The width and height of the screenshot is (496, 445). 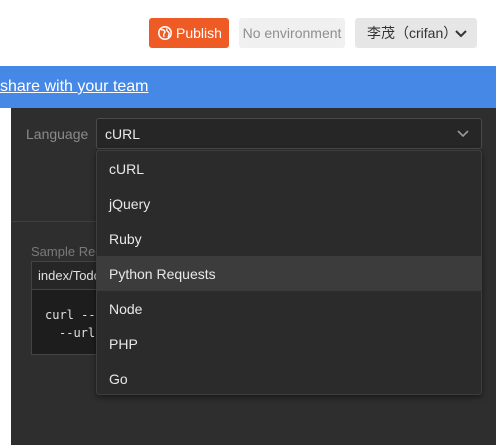 What do you see at coordinates (80, 333) in the screenshot?
I see `code-line: --url` at bounding box center [80, 333].